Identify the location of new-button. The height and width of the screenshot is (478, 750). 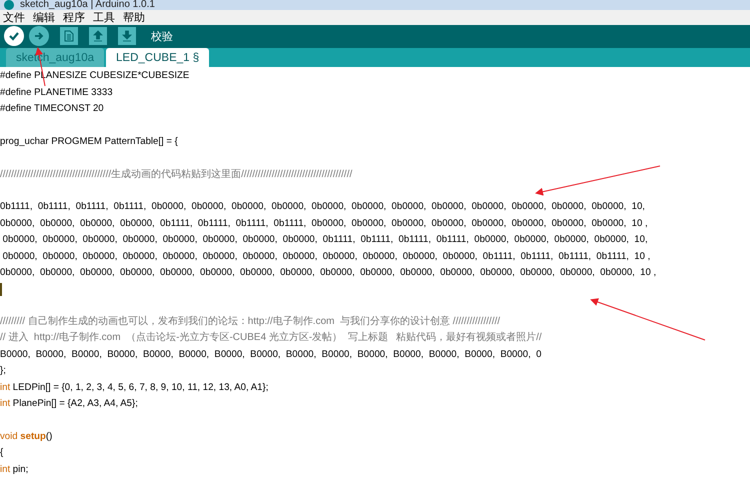
(69, 36).